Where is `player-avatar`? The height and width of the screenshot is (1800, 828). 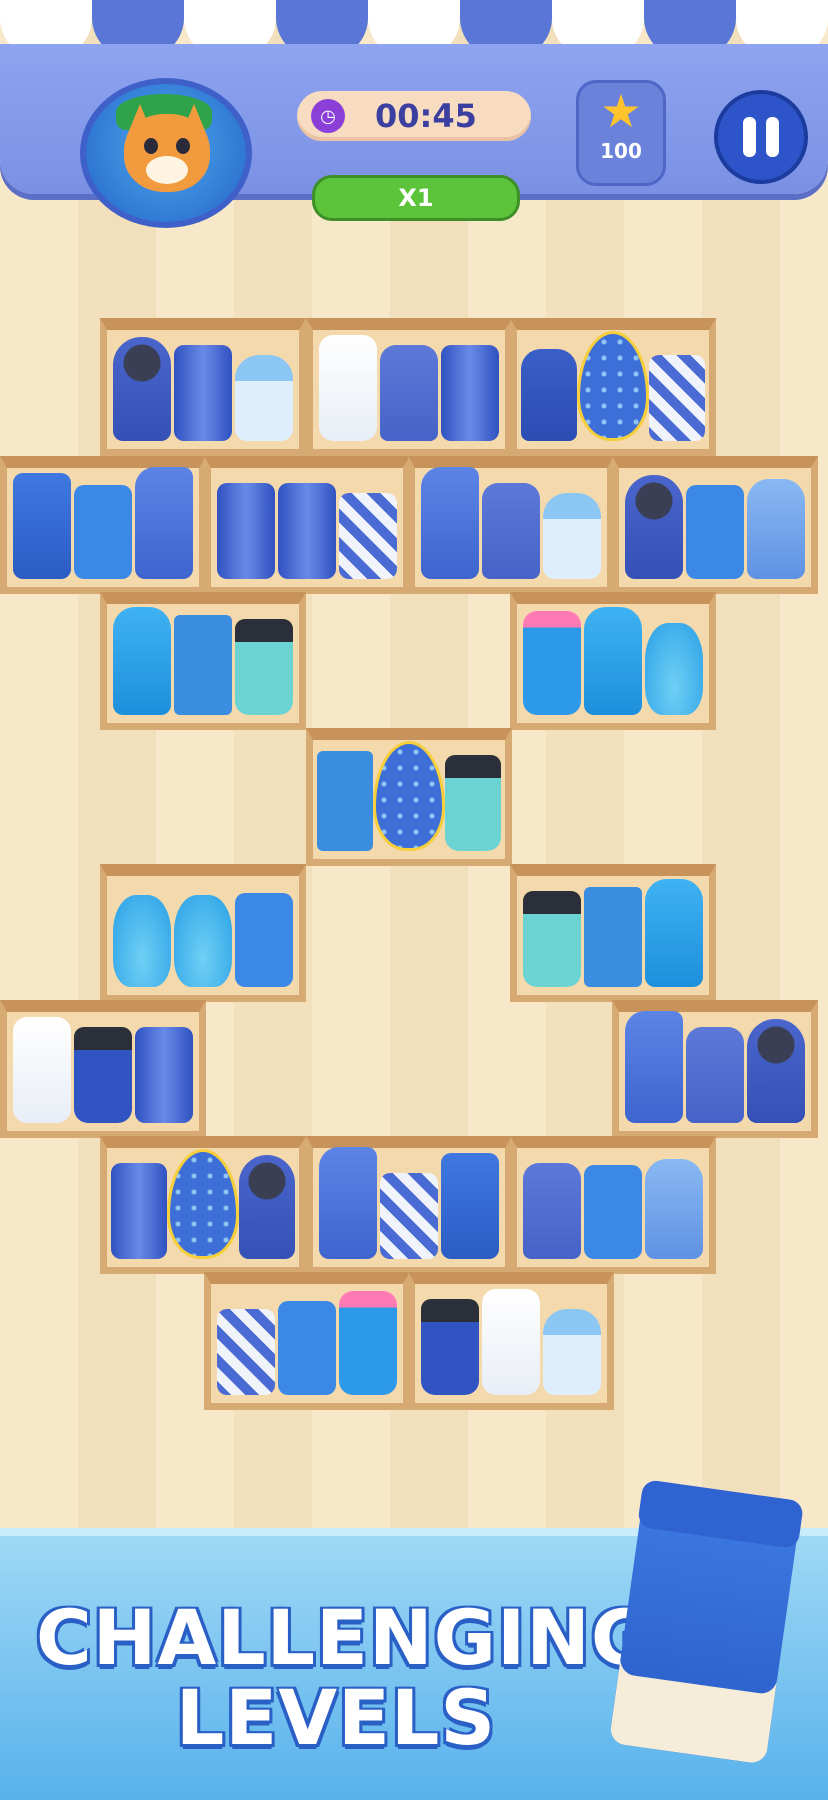
player-avatar is located at coordinates (166, 153).